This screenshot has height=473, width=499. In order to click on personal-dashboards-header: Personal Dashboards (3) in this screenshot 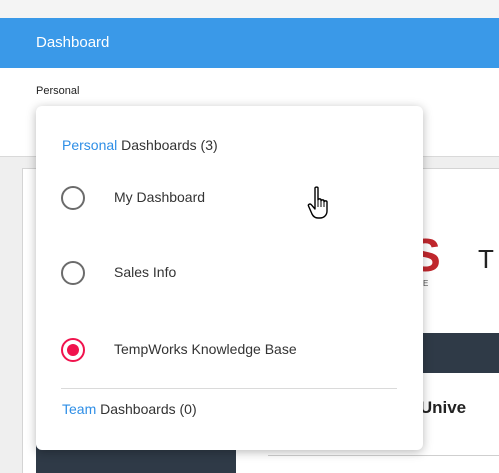, I will do `click(140, 145)`.